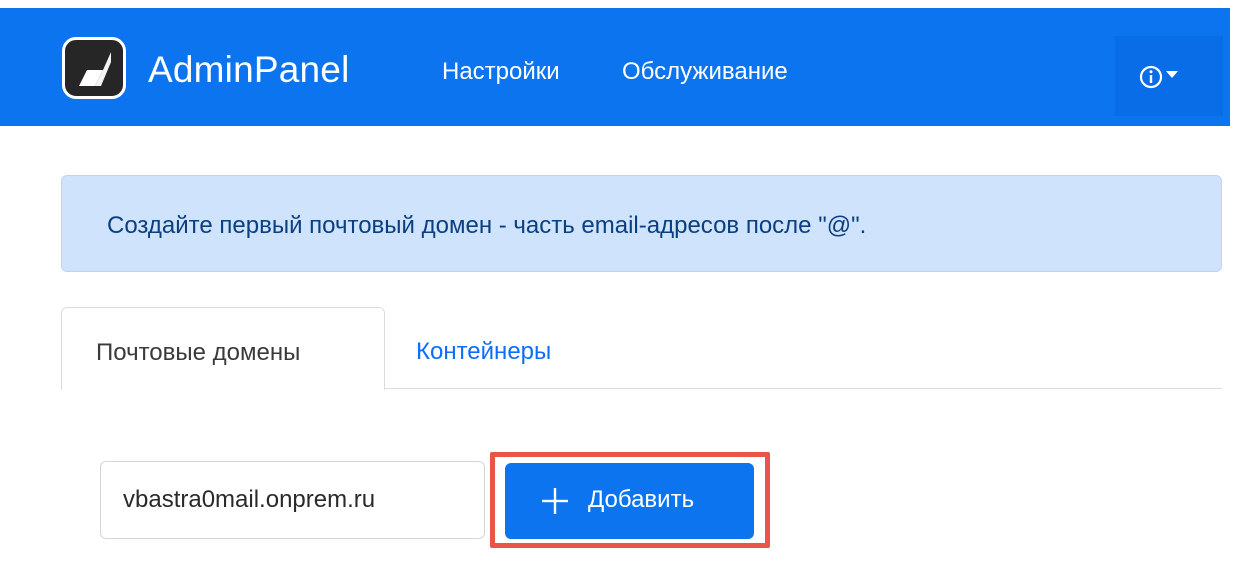  Describe the element at coordinates (641, 499) in the screenshot. I see `add-button-label: Добавить` at that location.